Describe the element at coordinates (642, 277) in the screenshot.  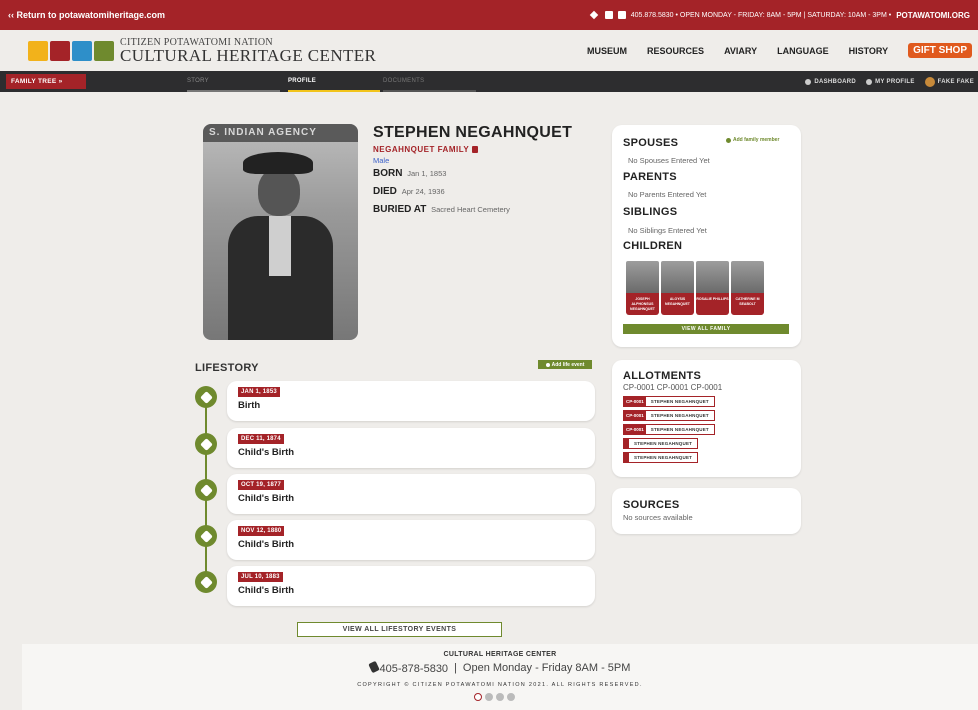
I see `child-photo` at that location.